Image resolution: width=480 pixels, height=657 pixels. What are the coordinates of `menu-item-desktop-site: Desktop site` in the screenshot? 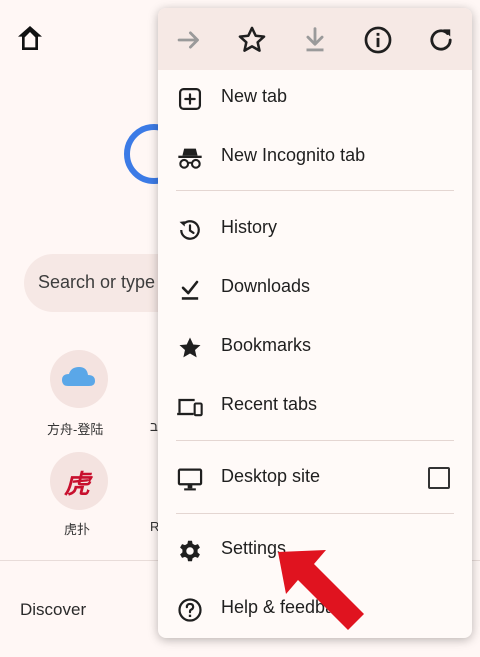 It's located at (315, 478).